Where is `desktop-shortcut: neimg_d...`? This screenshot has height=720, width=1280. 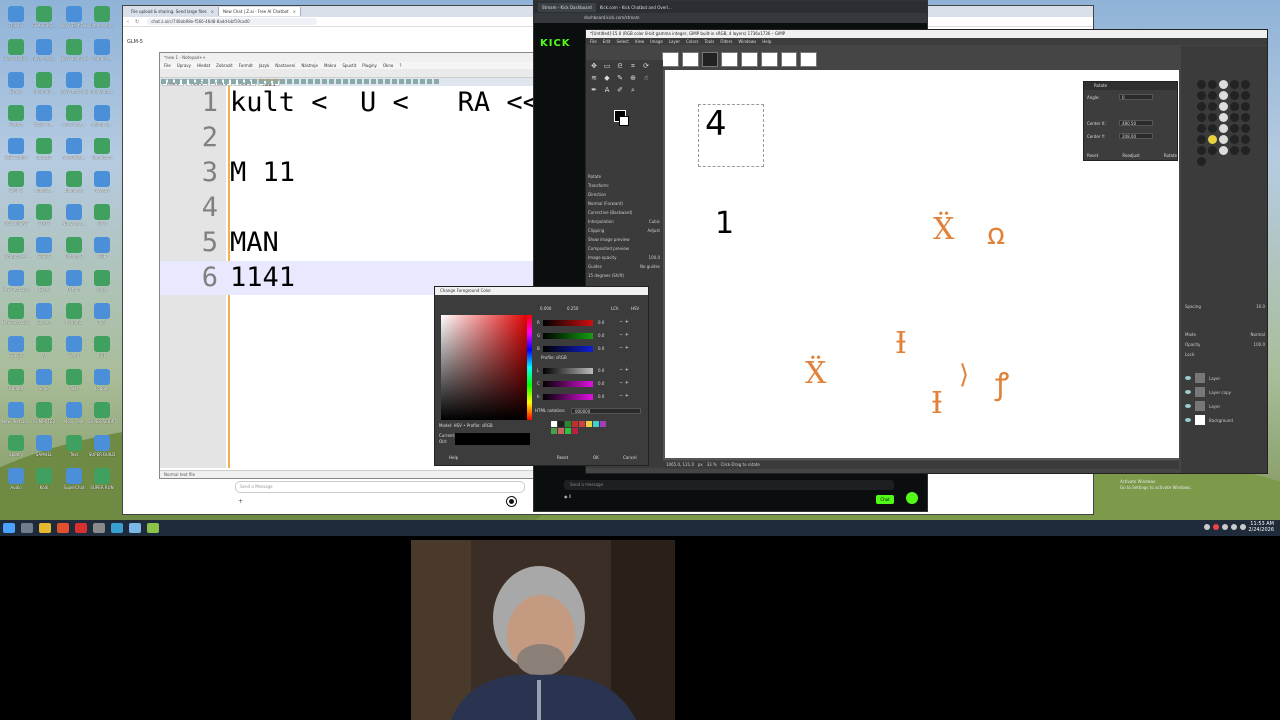
desktop-shortcut: neimg_d... is located at coordinates (102, 116).